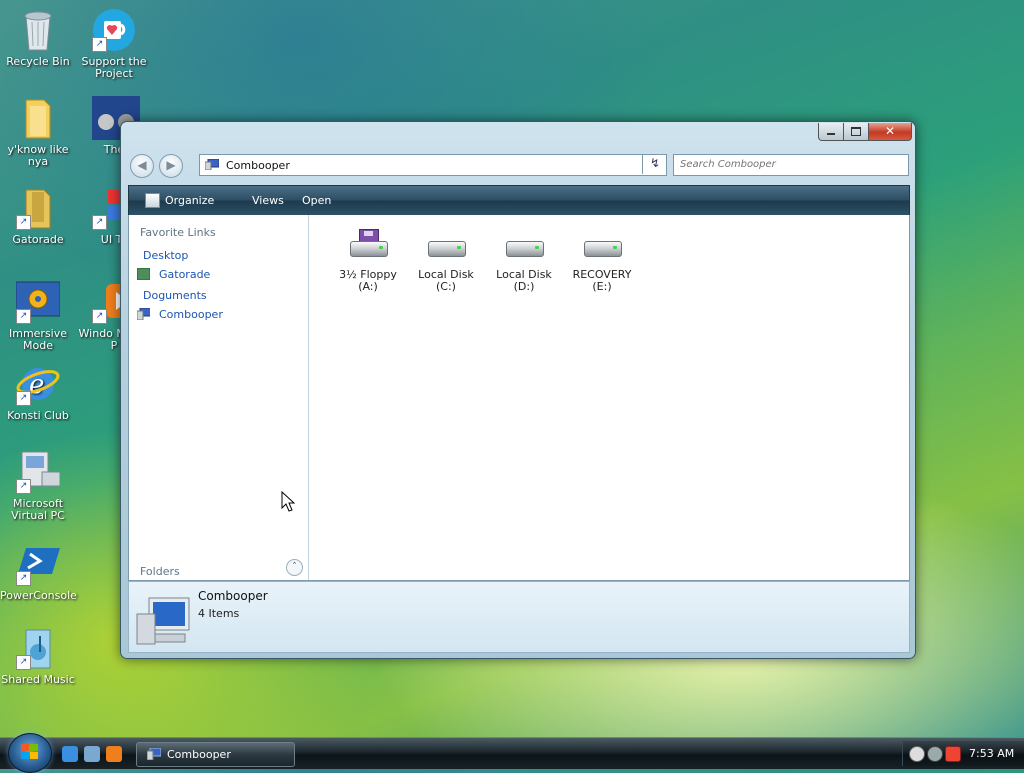  Describe the element at coordinates (512, 753) in the screenshot. I see `taskbar: Combooper 7:53 AM` at that location.